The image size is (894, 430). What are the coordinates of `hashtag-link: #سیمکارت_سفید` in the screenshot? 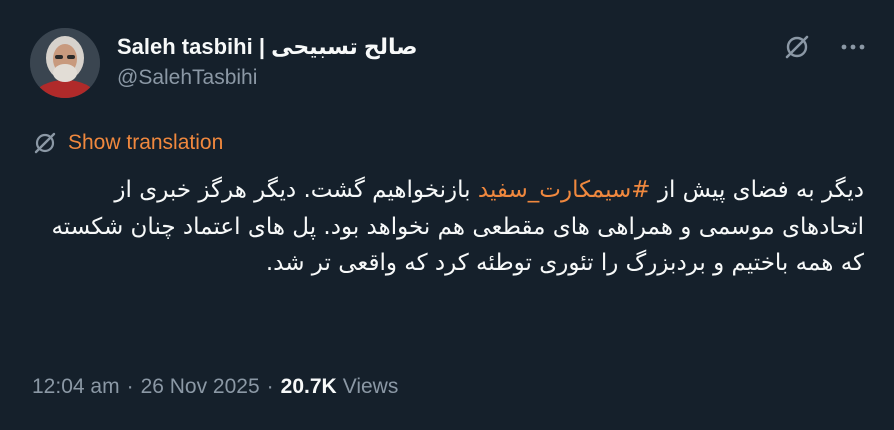 It's located at (564, 190).